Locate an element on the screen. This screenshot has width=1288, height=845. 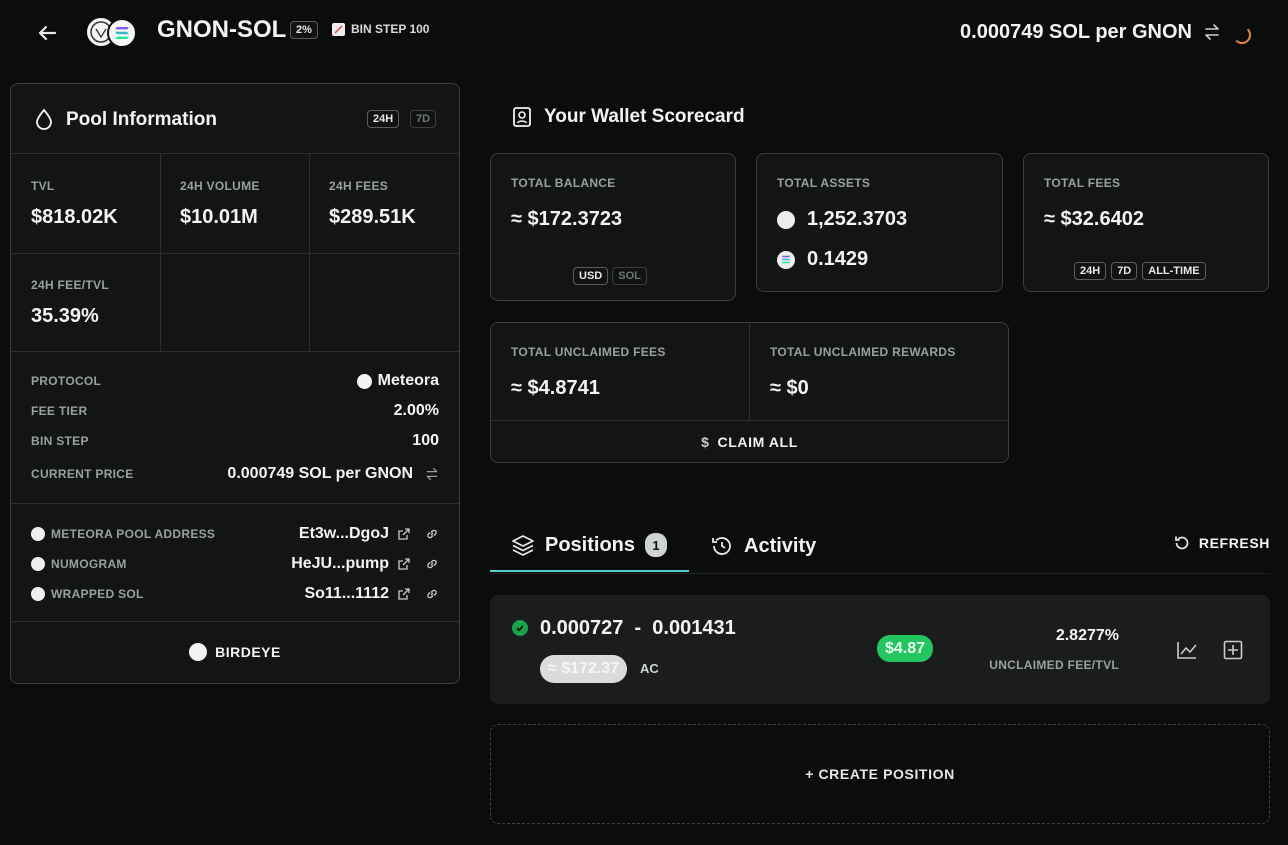
currency-sol-button: SOL is located at coordinates (629, 276).